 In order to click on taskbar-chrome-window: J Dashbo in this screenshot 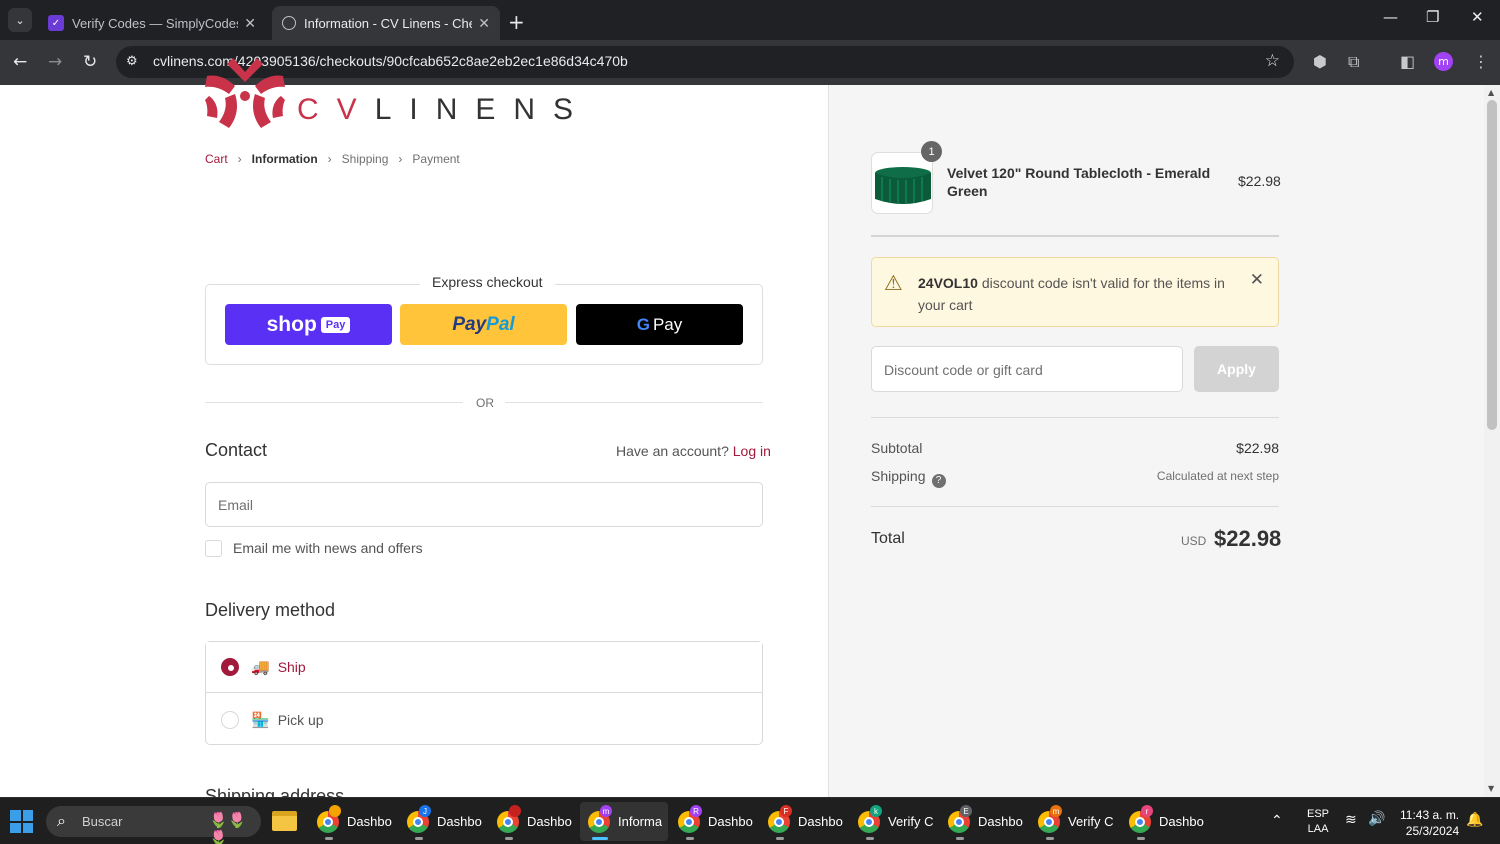, I will do `click(443, 821)`.